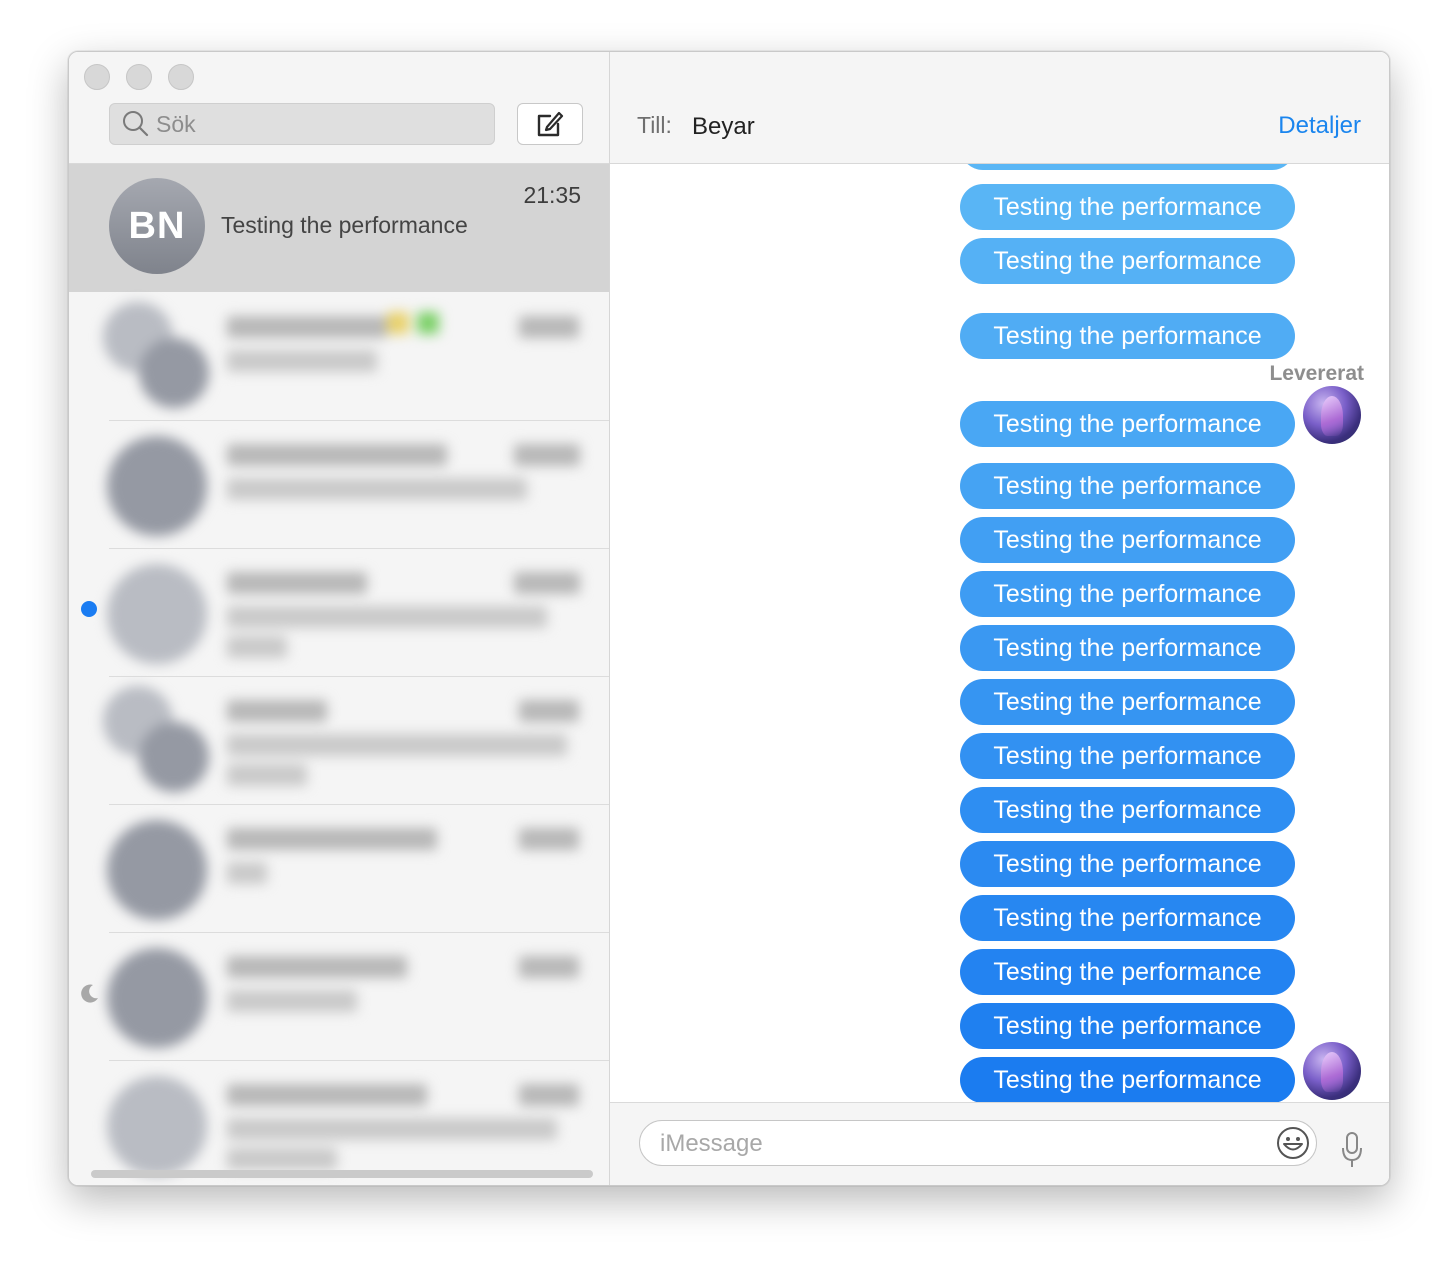 Image resolution: width=1456 pixels, height=1268 pixels. What do you see at coordinates (999, 108) in the screenshot?
I see `conversation-header: Till: Beyar Detaljer` at bounding box center [999, 108].